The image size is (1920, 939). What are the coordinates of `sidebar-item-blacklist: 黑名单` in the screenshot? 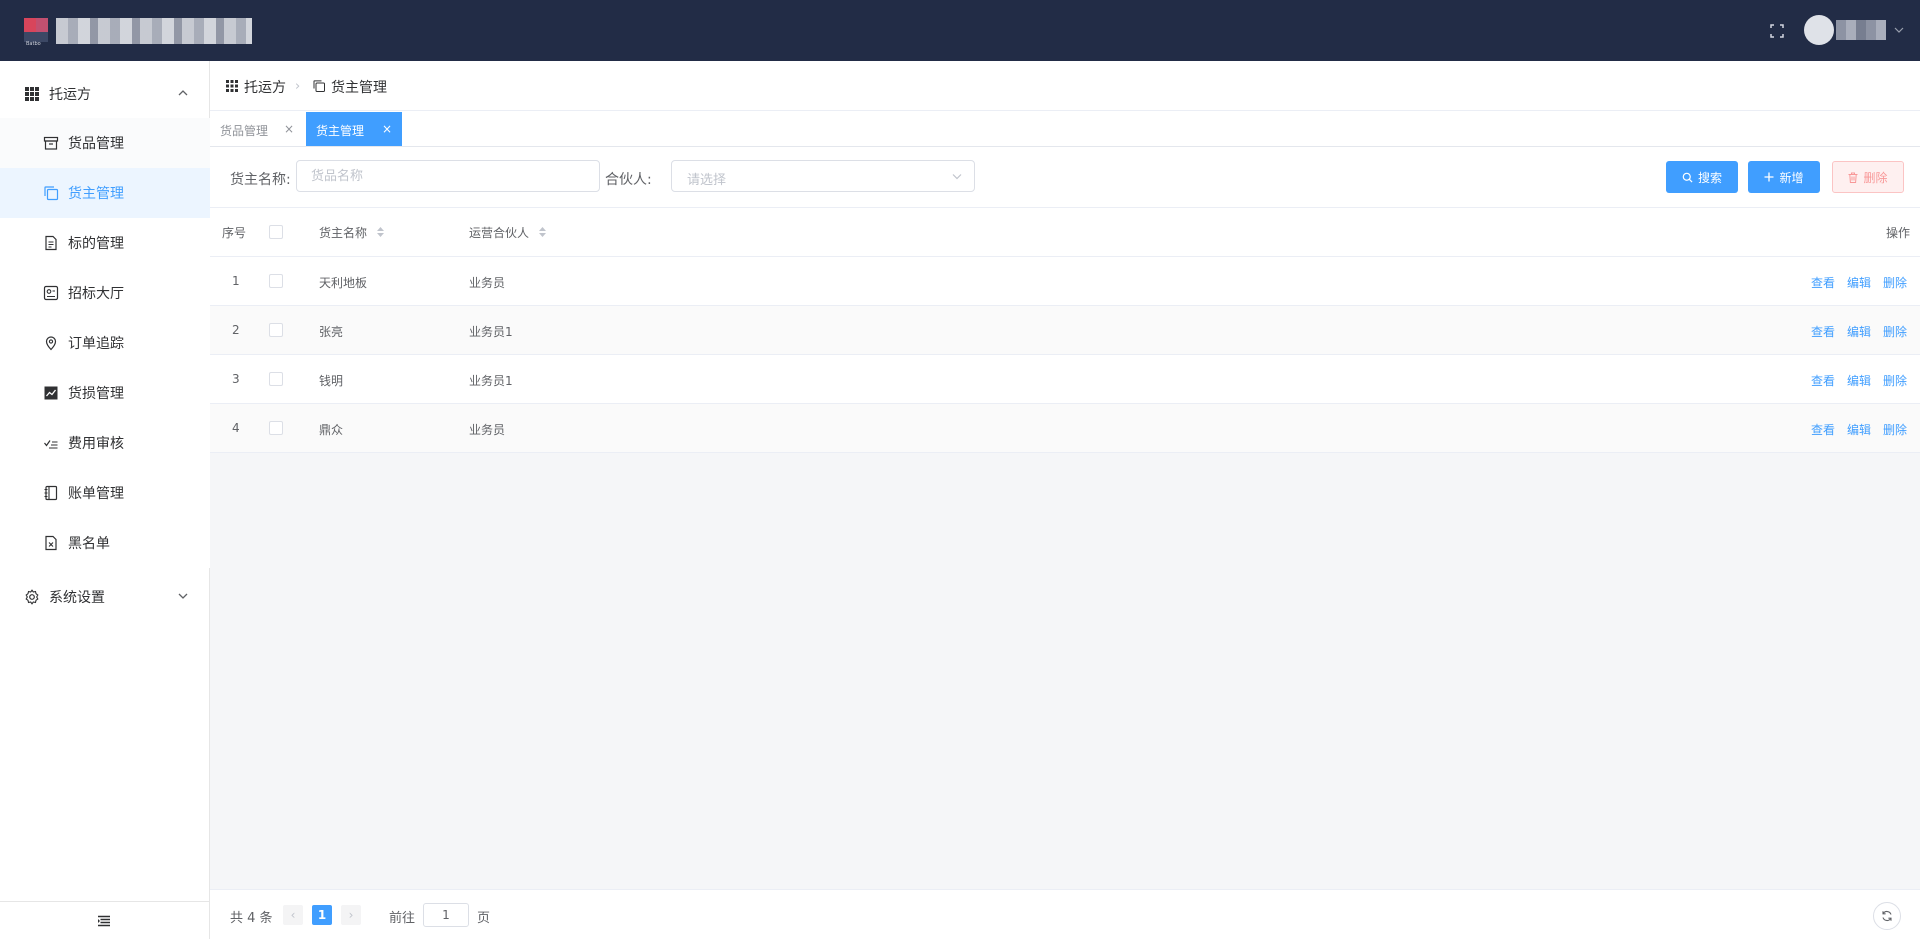 It's located at (105, 543).